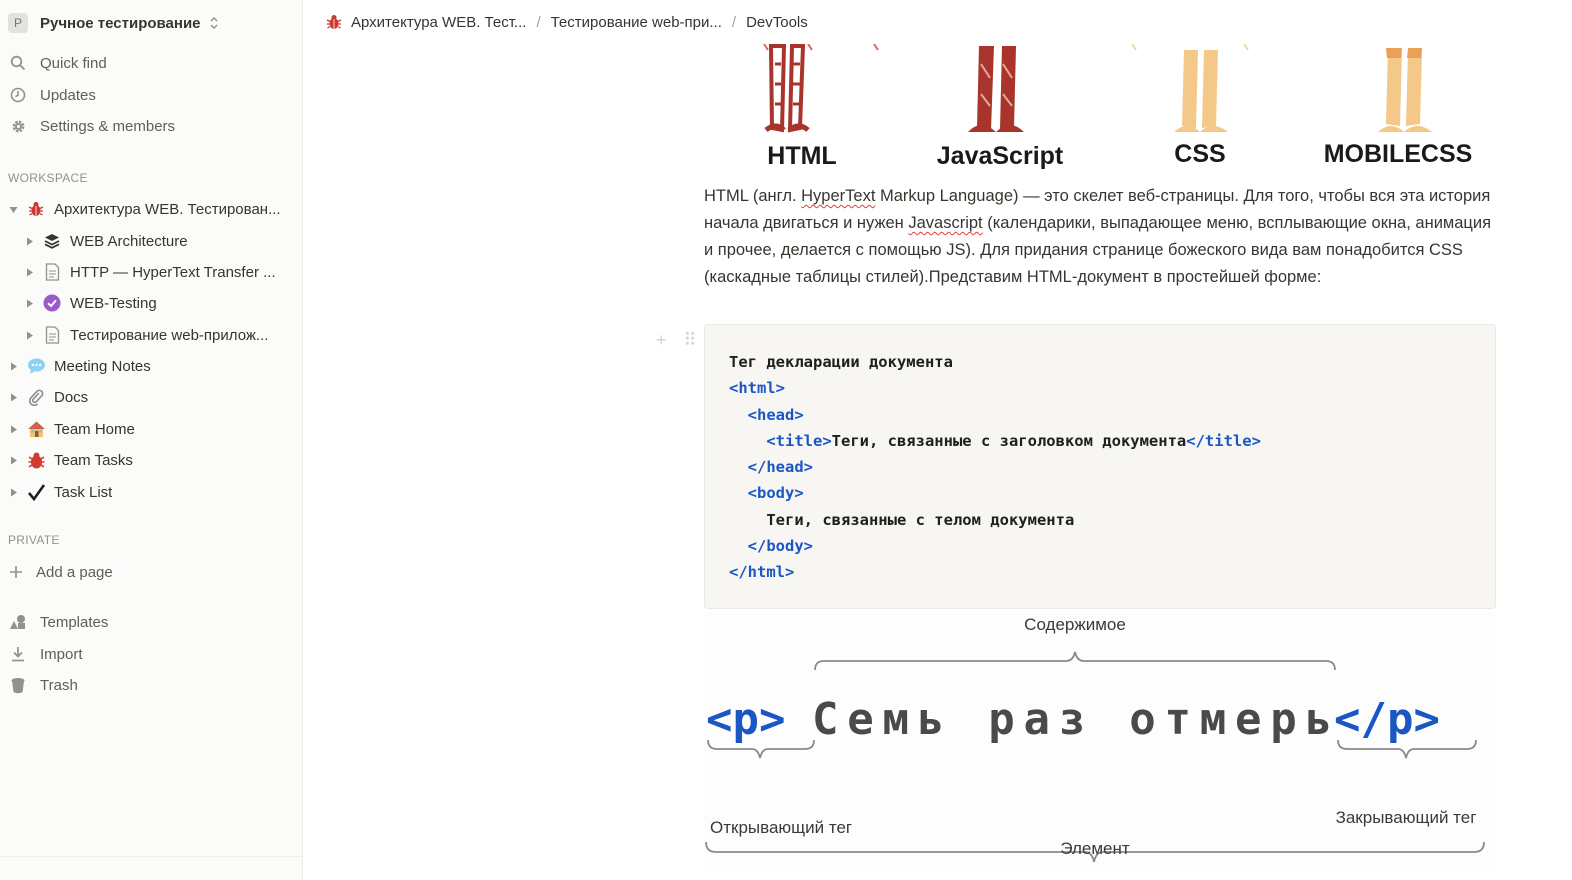 The height and width of the screenshot is (880, 1572). What do you see at coordinates (775, 493) in the screenshot?
I see `code-tag: <body>` at bounding box center [775, 493].